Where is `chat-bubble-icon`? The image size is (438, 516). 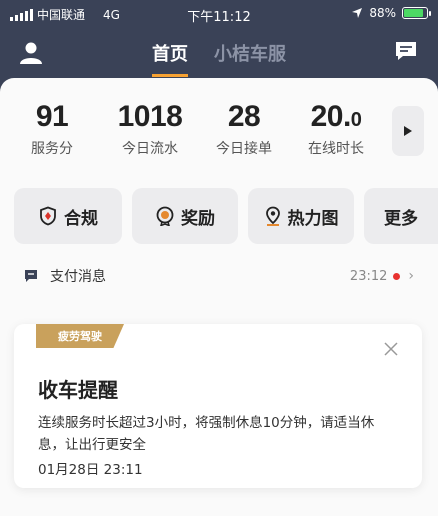 chat-bubble-icon is located at coordinates (31, 276).